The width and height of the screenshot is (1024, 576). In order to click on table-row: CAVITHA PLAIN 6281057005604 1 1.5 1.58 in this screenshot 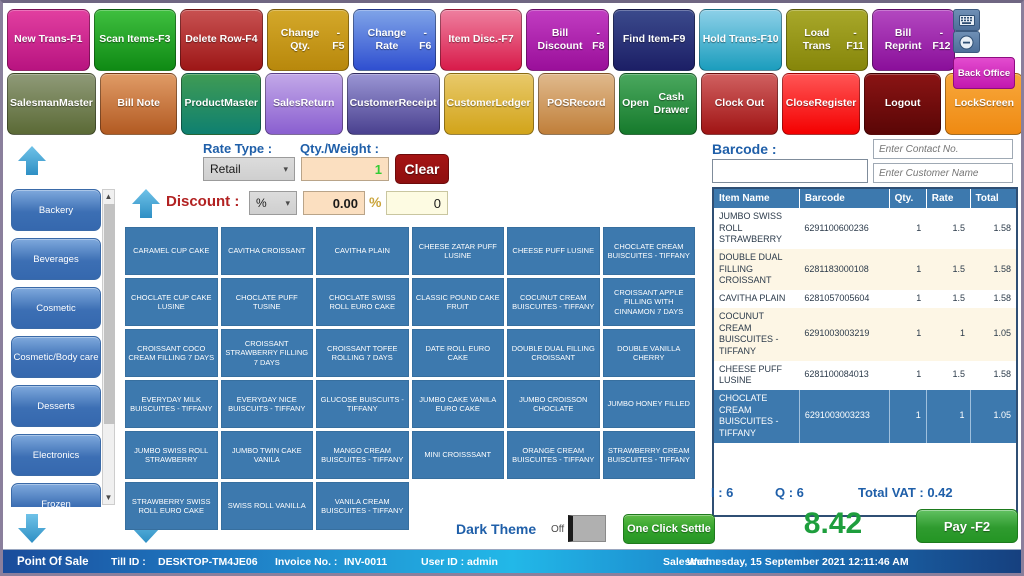, I will do `click(865, 299)`.